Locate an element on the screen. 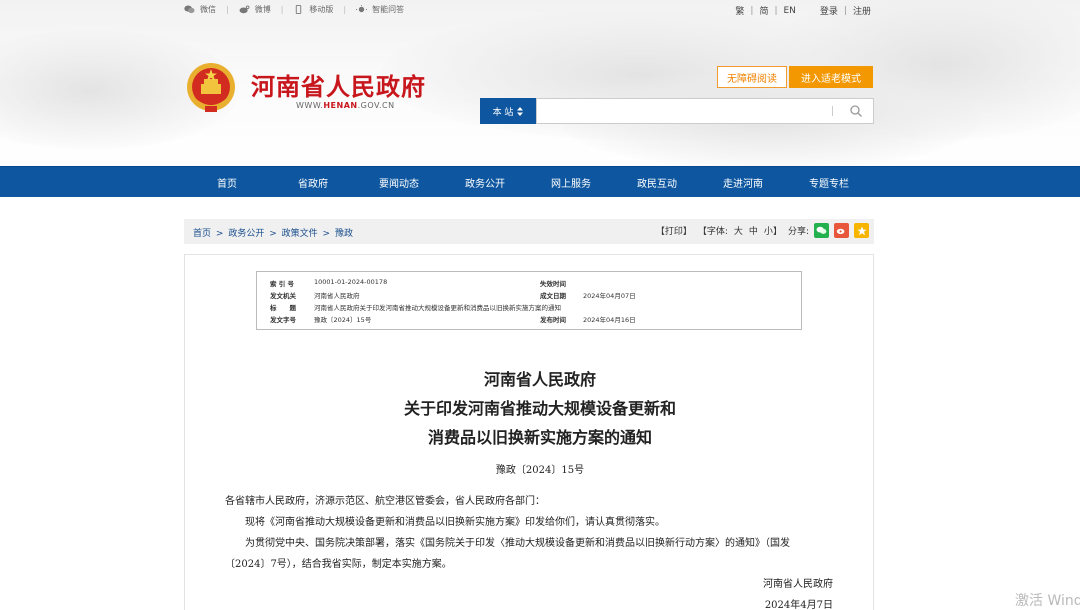  share-weibo-button is located at coordinates (841, 230).